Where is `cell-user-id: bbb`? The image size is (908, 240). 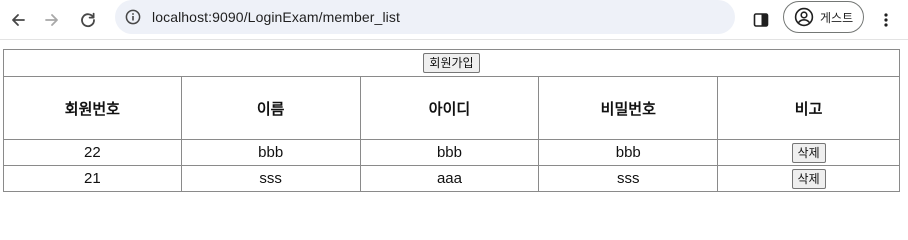 cell-user-id: bbb is located at coordinates (449, 152).